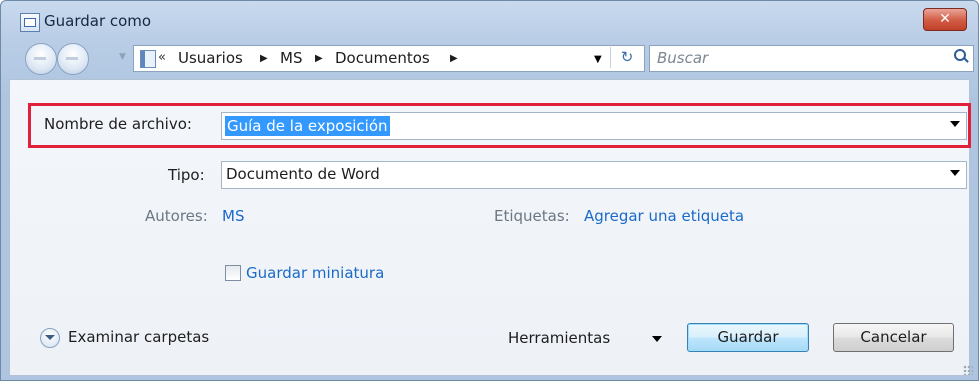 The width and height of the screenshot is (979, 381). Describe the element at coordinates (532, 216) in the screenshot. I see `tags-label: Etiquetas:` at that location.